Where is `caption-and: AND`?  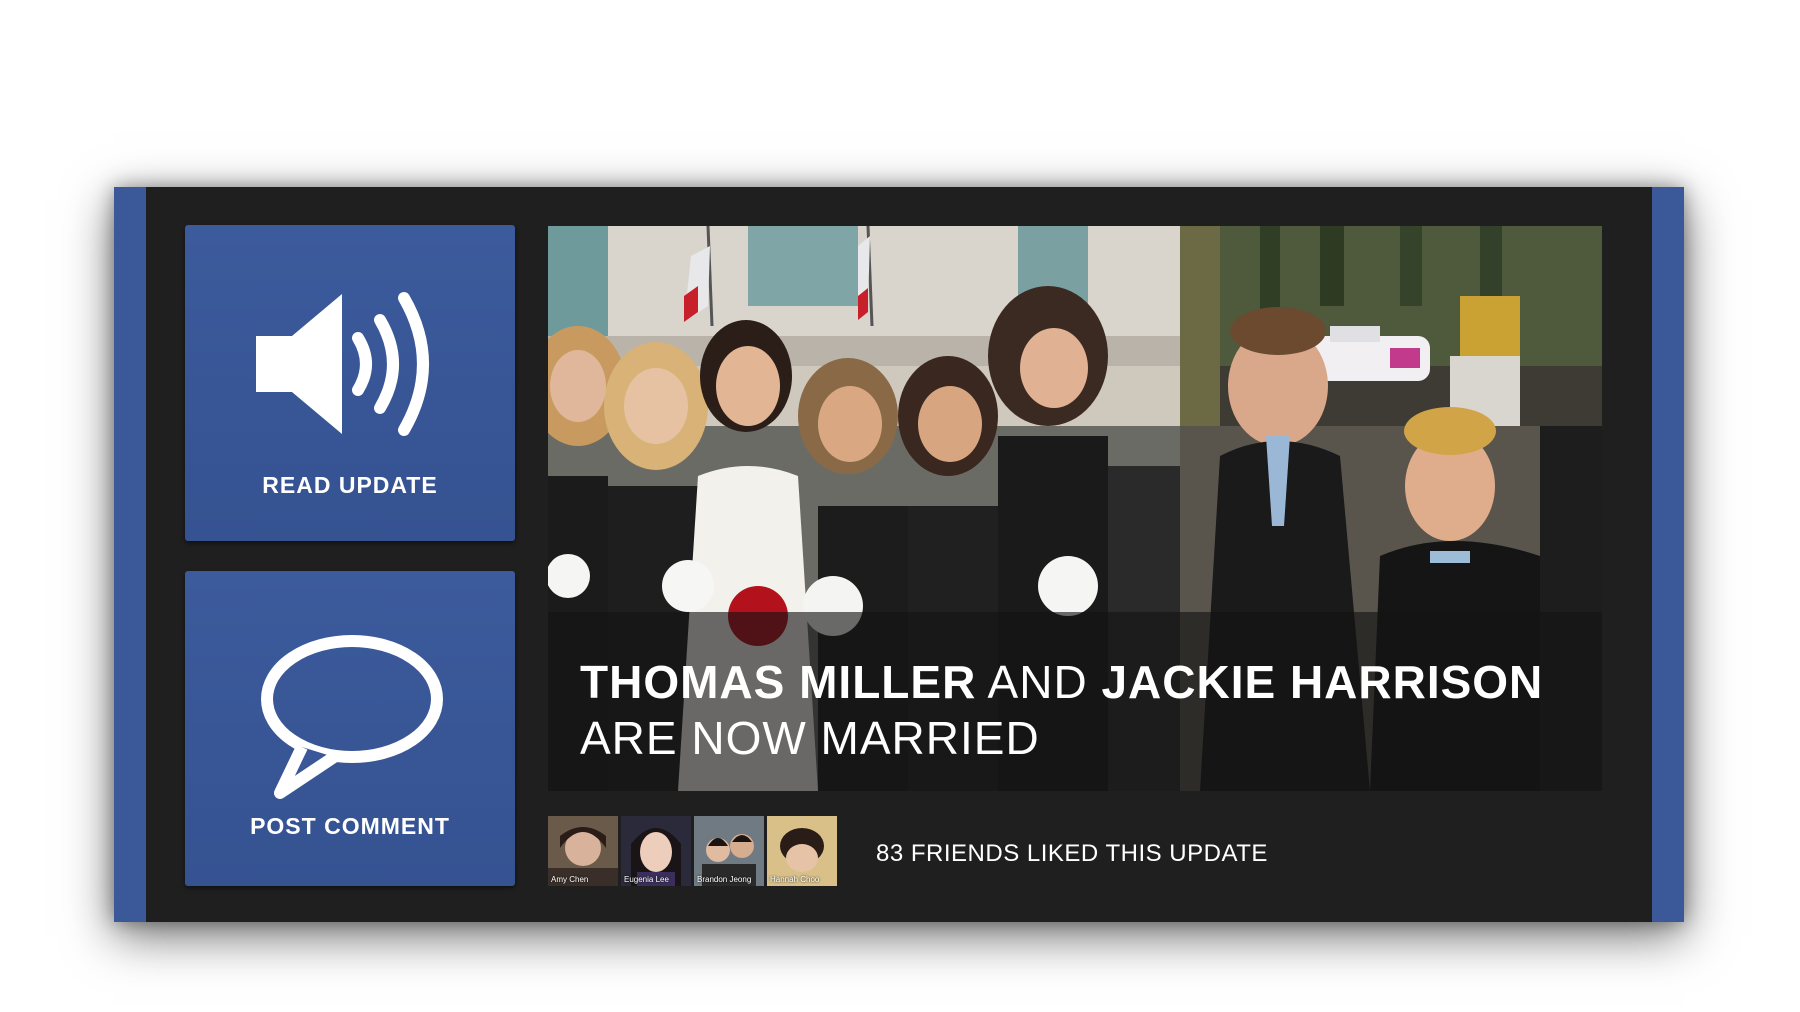
caption-and: AND is located at coordinates (1037, 682).